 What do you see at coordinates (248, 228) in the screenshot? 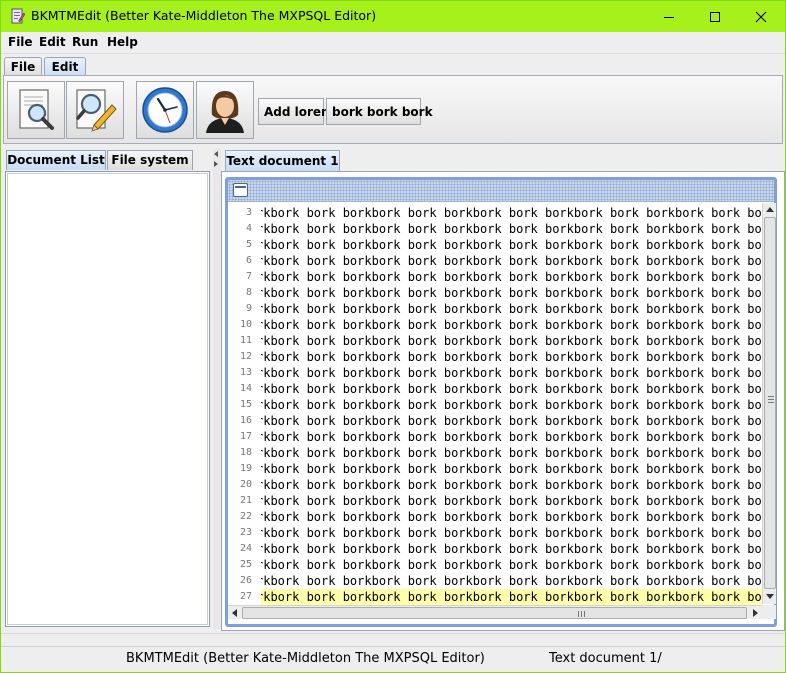
I see `line-number: 4` at bounding box center [248, 228].